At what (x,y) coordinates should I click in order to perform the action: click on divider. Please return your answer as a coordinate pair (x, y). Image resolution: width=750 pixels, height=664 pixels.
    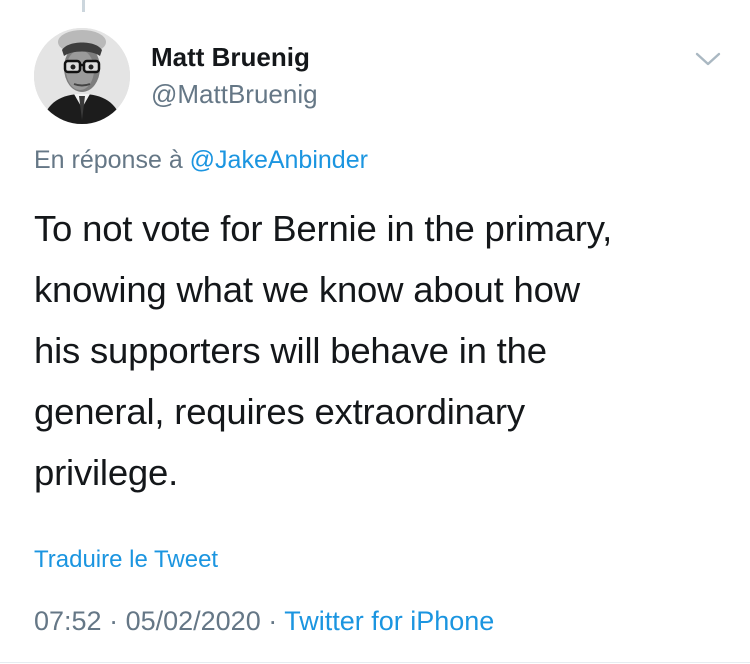
    Looking at the image, I should click on (375, 662).